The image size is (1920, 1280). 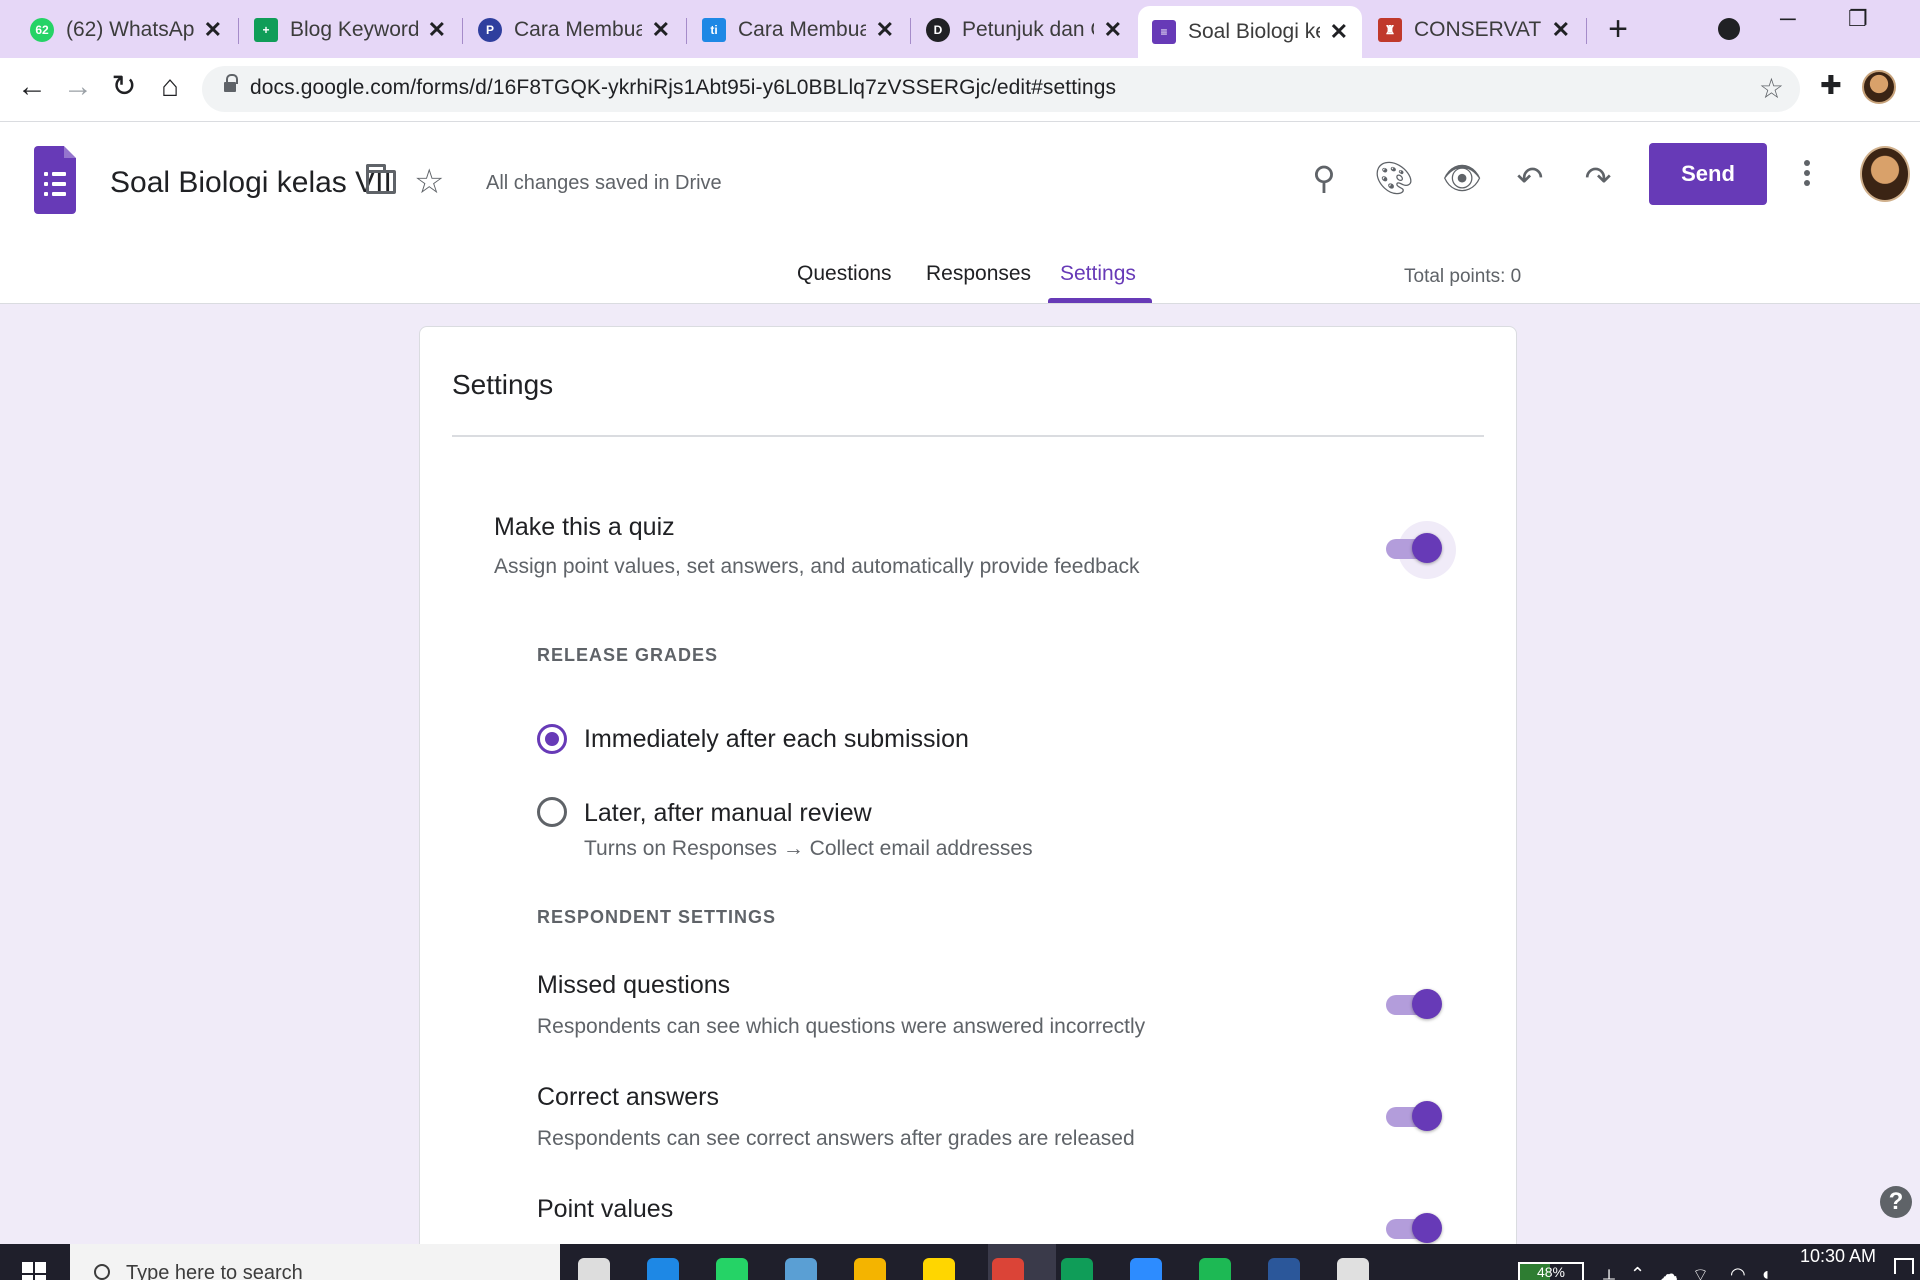 I want to click on tab-title: Soal Biologi kelas, so click(x=1254, y=31).